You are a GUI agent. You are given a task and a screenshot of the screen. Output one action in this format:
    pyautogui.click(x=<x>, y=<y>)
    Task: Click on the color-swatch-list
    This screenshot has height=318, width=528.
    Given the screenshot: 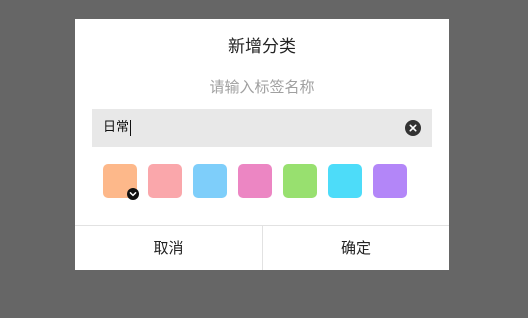 What is the action you would take?
    pyautogui.click(x=258, y=182)
    